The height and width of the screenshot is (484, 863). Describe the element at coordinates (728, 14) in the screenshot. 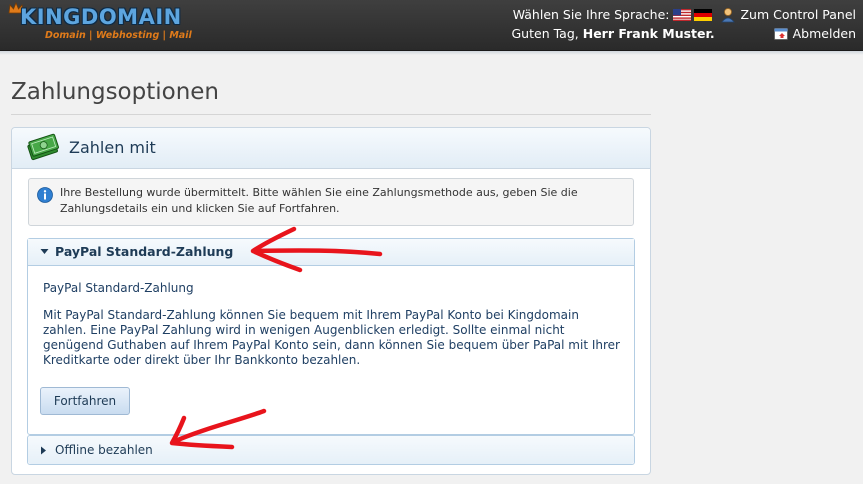

I see `user-icon` at that location.